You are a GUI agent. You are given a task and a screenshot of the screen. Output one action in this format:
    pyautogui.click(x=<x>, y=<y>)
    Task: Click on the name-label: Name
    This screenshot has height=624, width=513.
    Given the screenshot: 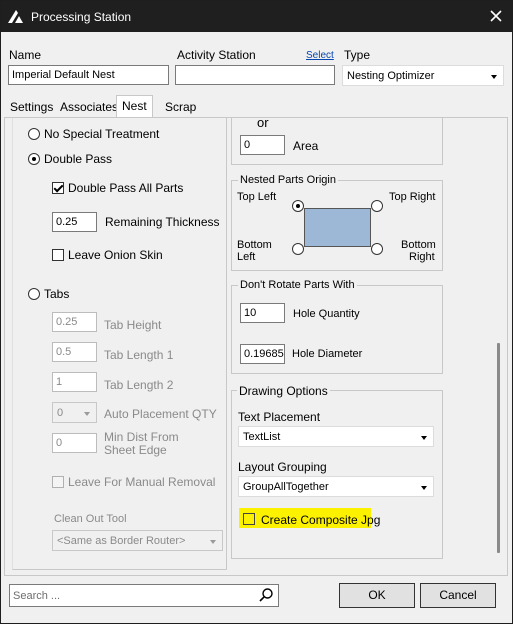 What is the action you would take?
    pyautogui.click(x=25, y=55)
    